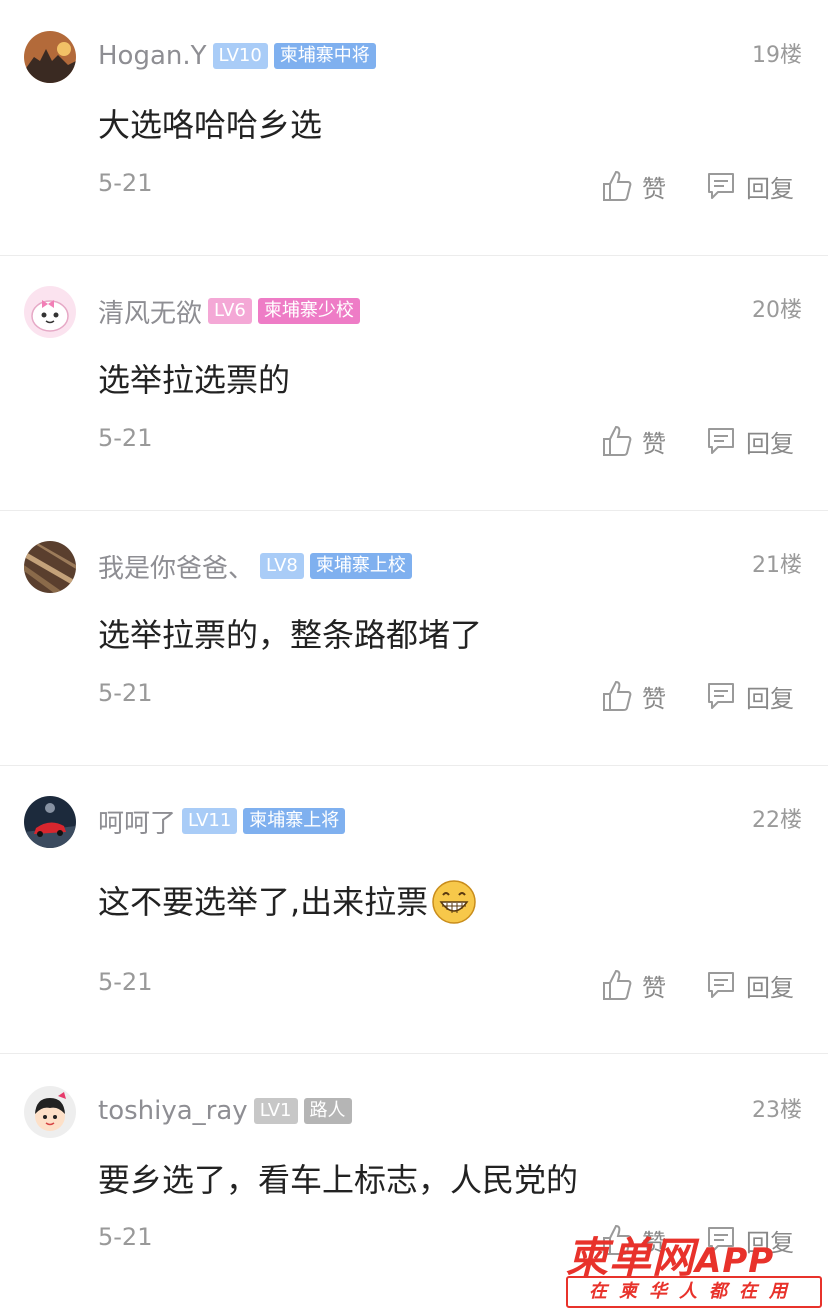  I want to click on floor-number: 20楼, so click(777, 310).